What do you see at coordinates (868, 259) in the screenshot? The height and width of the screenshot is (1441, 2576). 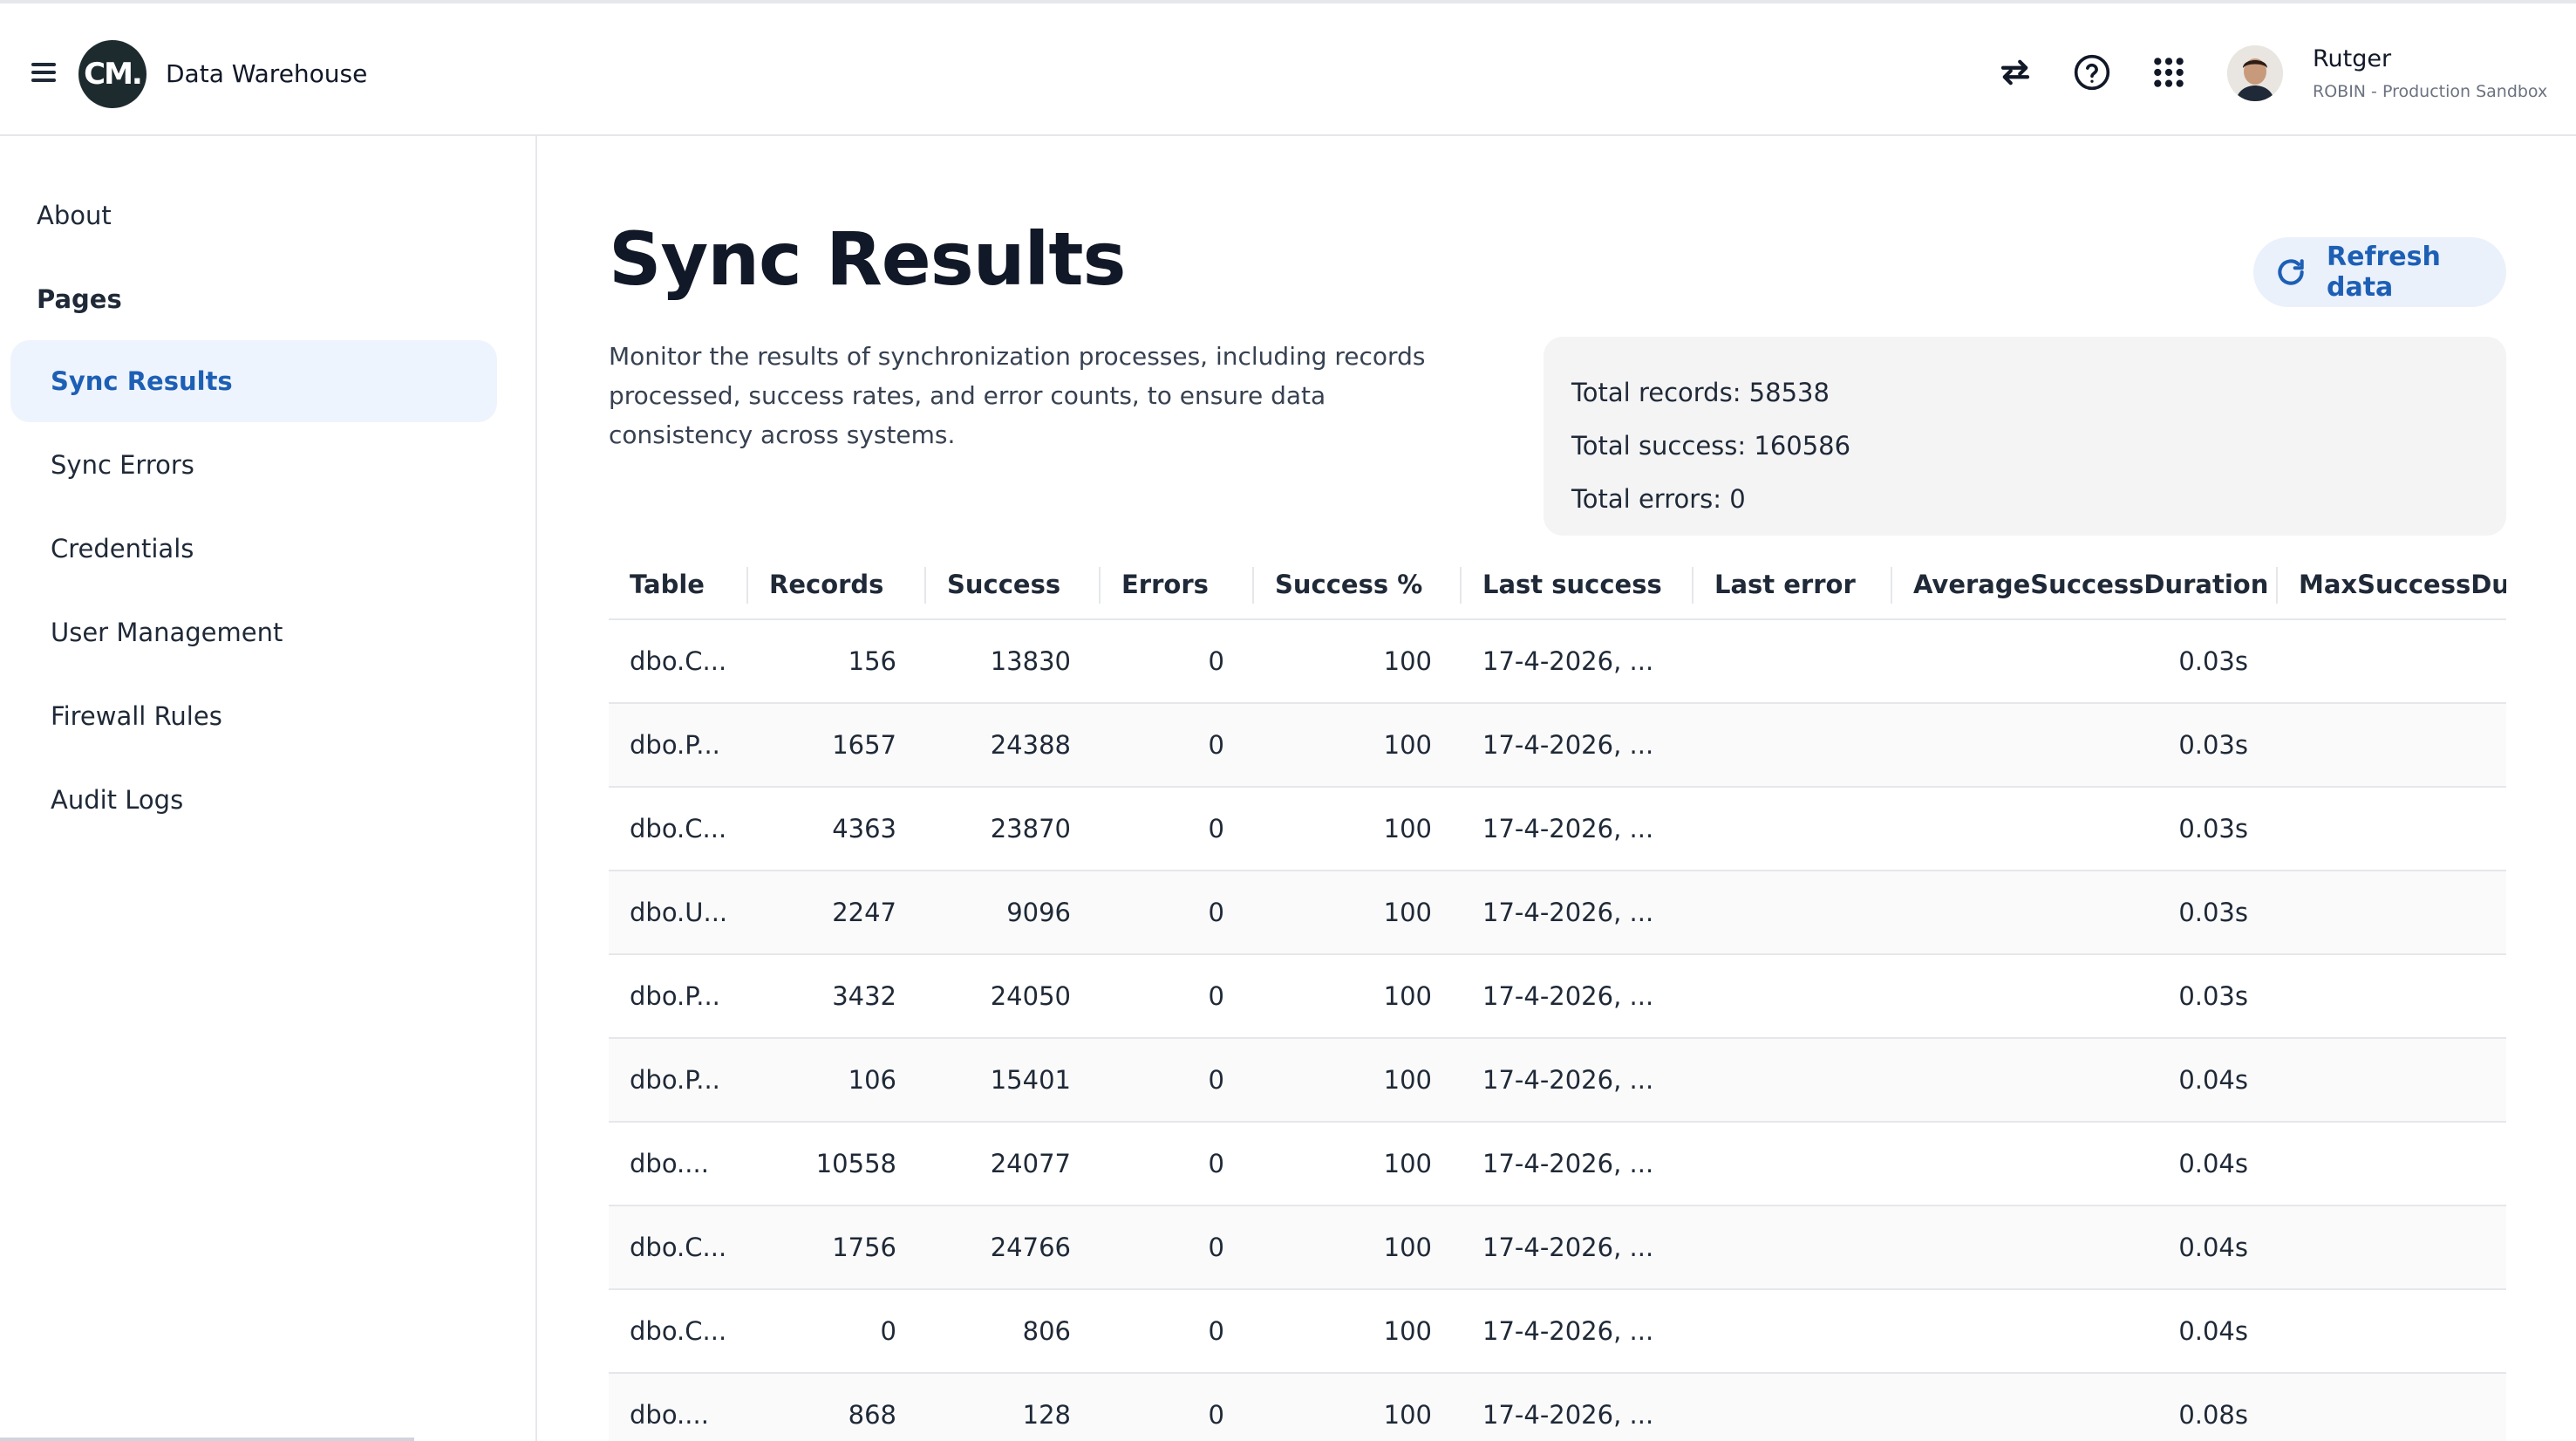 I see `page-title: Sync Results` at bounding box center [868, 259].